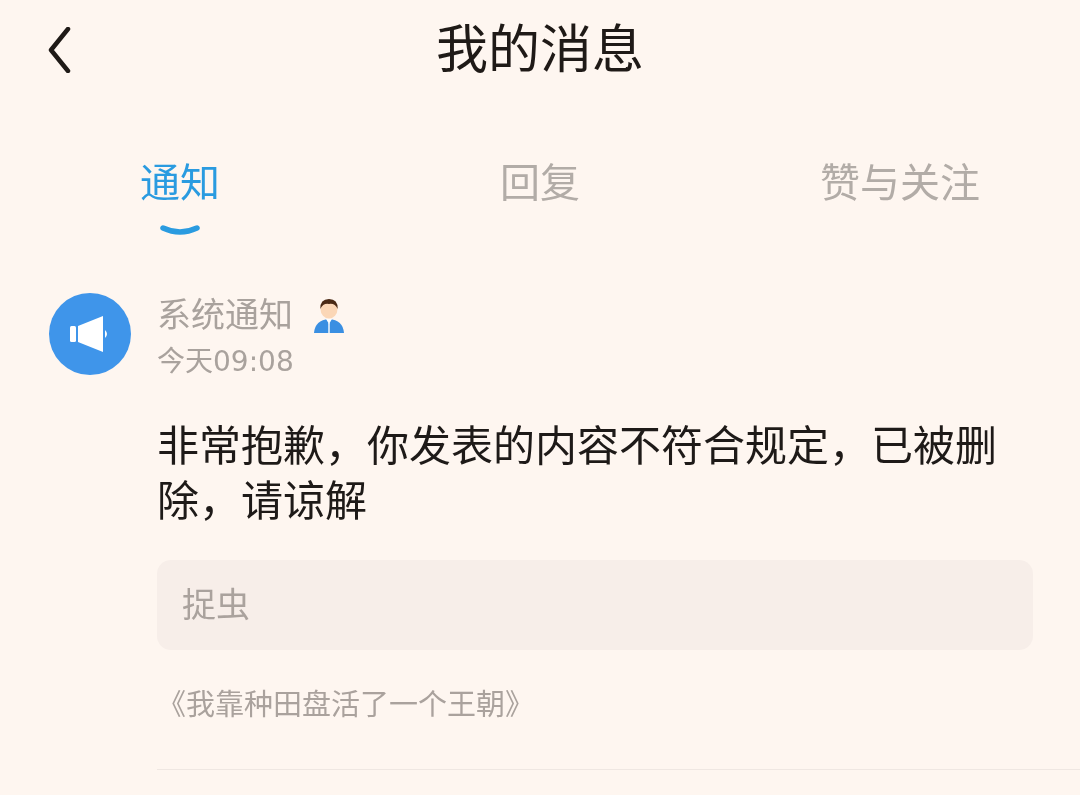 The width and height of the screenshot is (1080, 795). Describe the element at coordinates (540, 197) in the screenshot. I see `tab: 回复` at that location.